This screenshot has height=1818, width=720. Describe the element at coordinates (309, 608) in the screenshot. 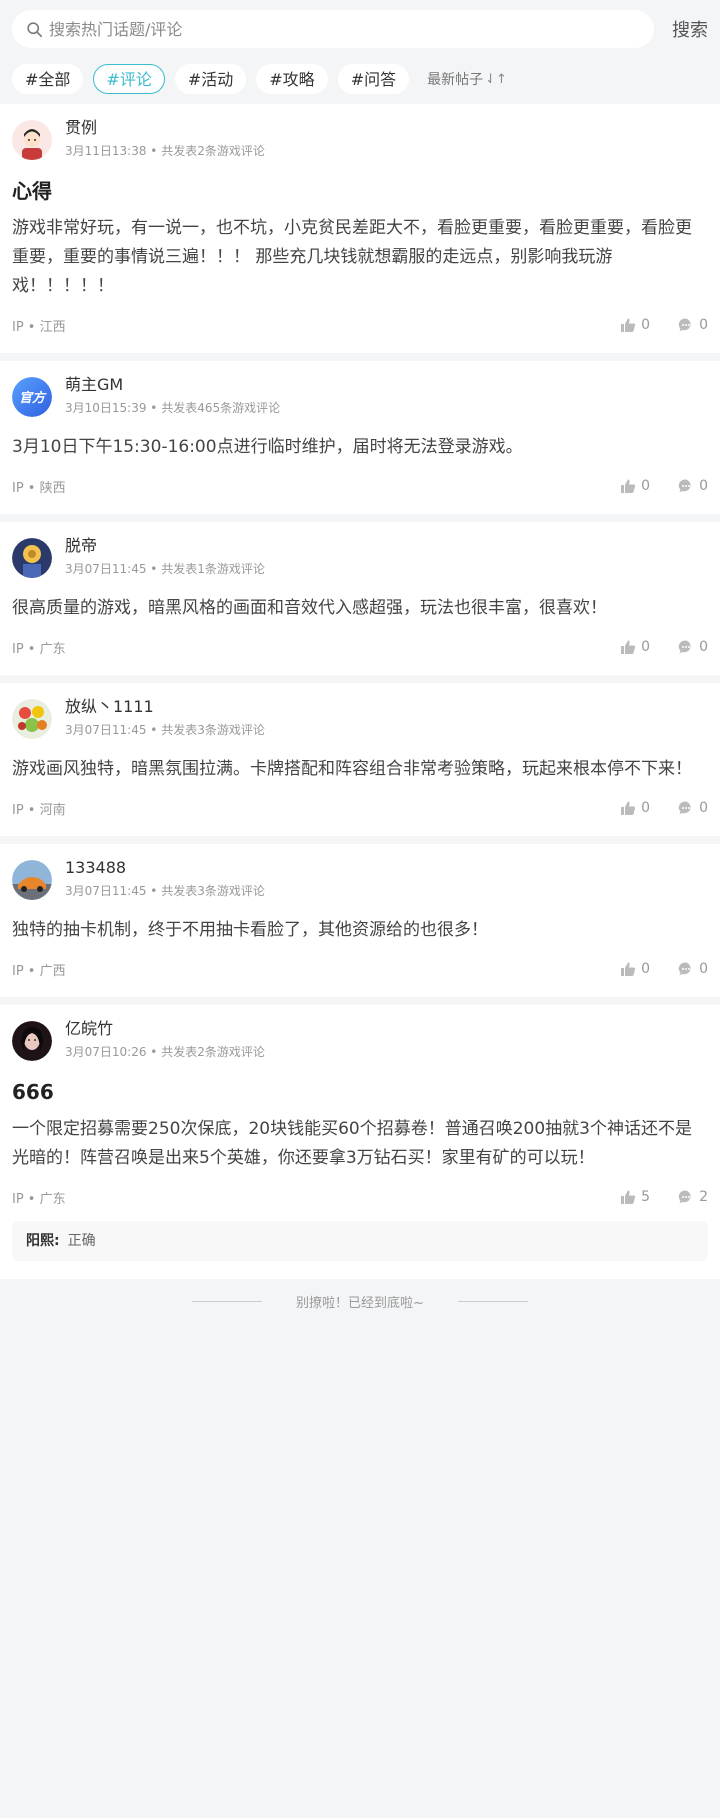

I see `post-body: 很高质量的游戏，暗黑风格的画面和音效代入感超强，玩法也很丰富，很喜欢！` at that location.